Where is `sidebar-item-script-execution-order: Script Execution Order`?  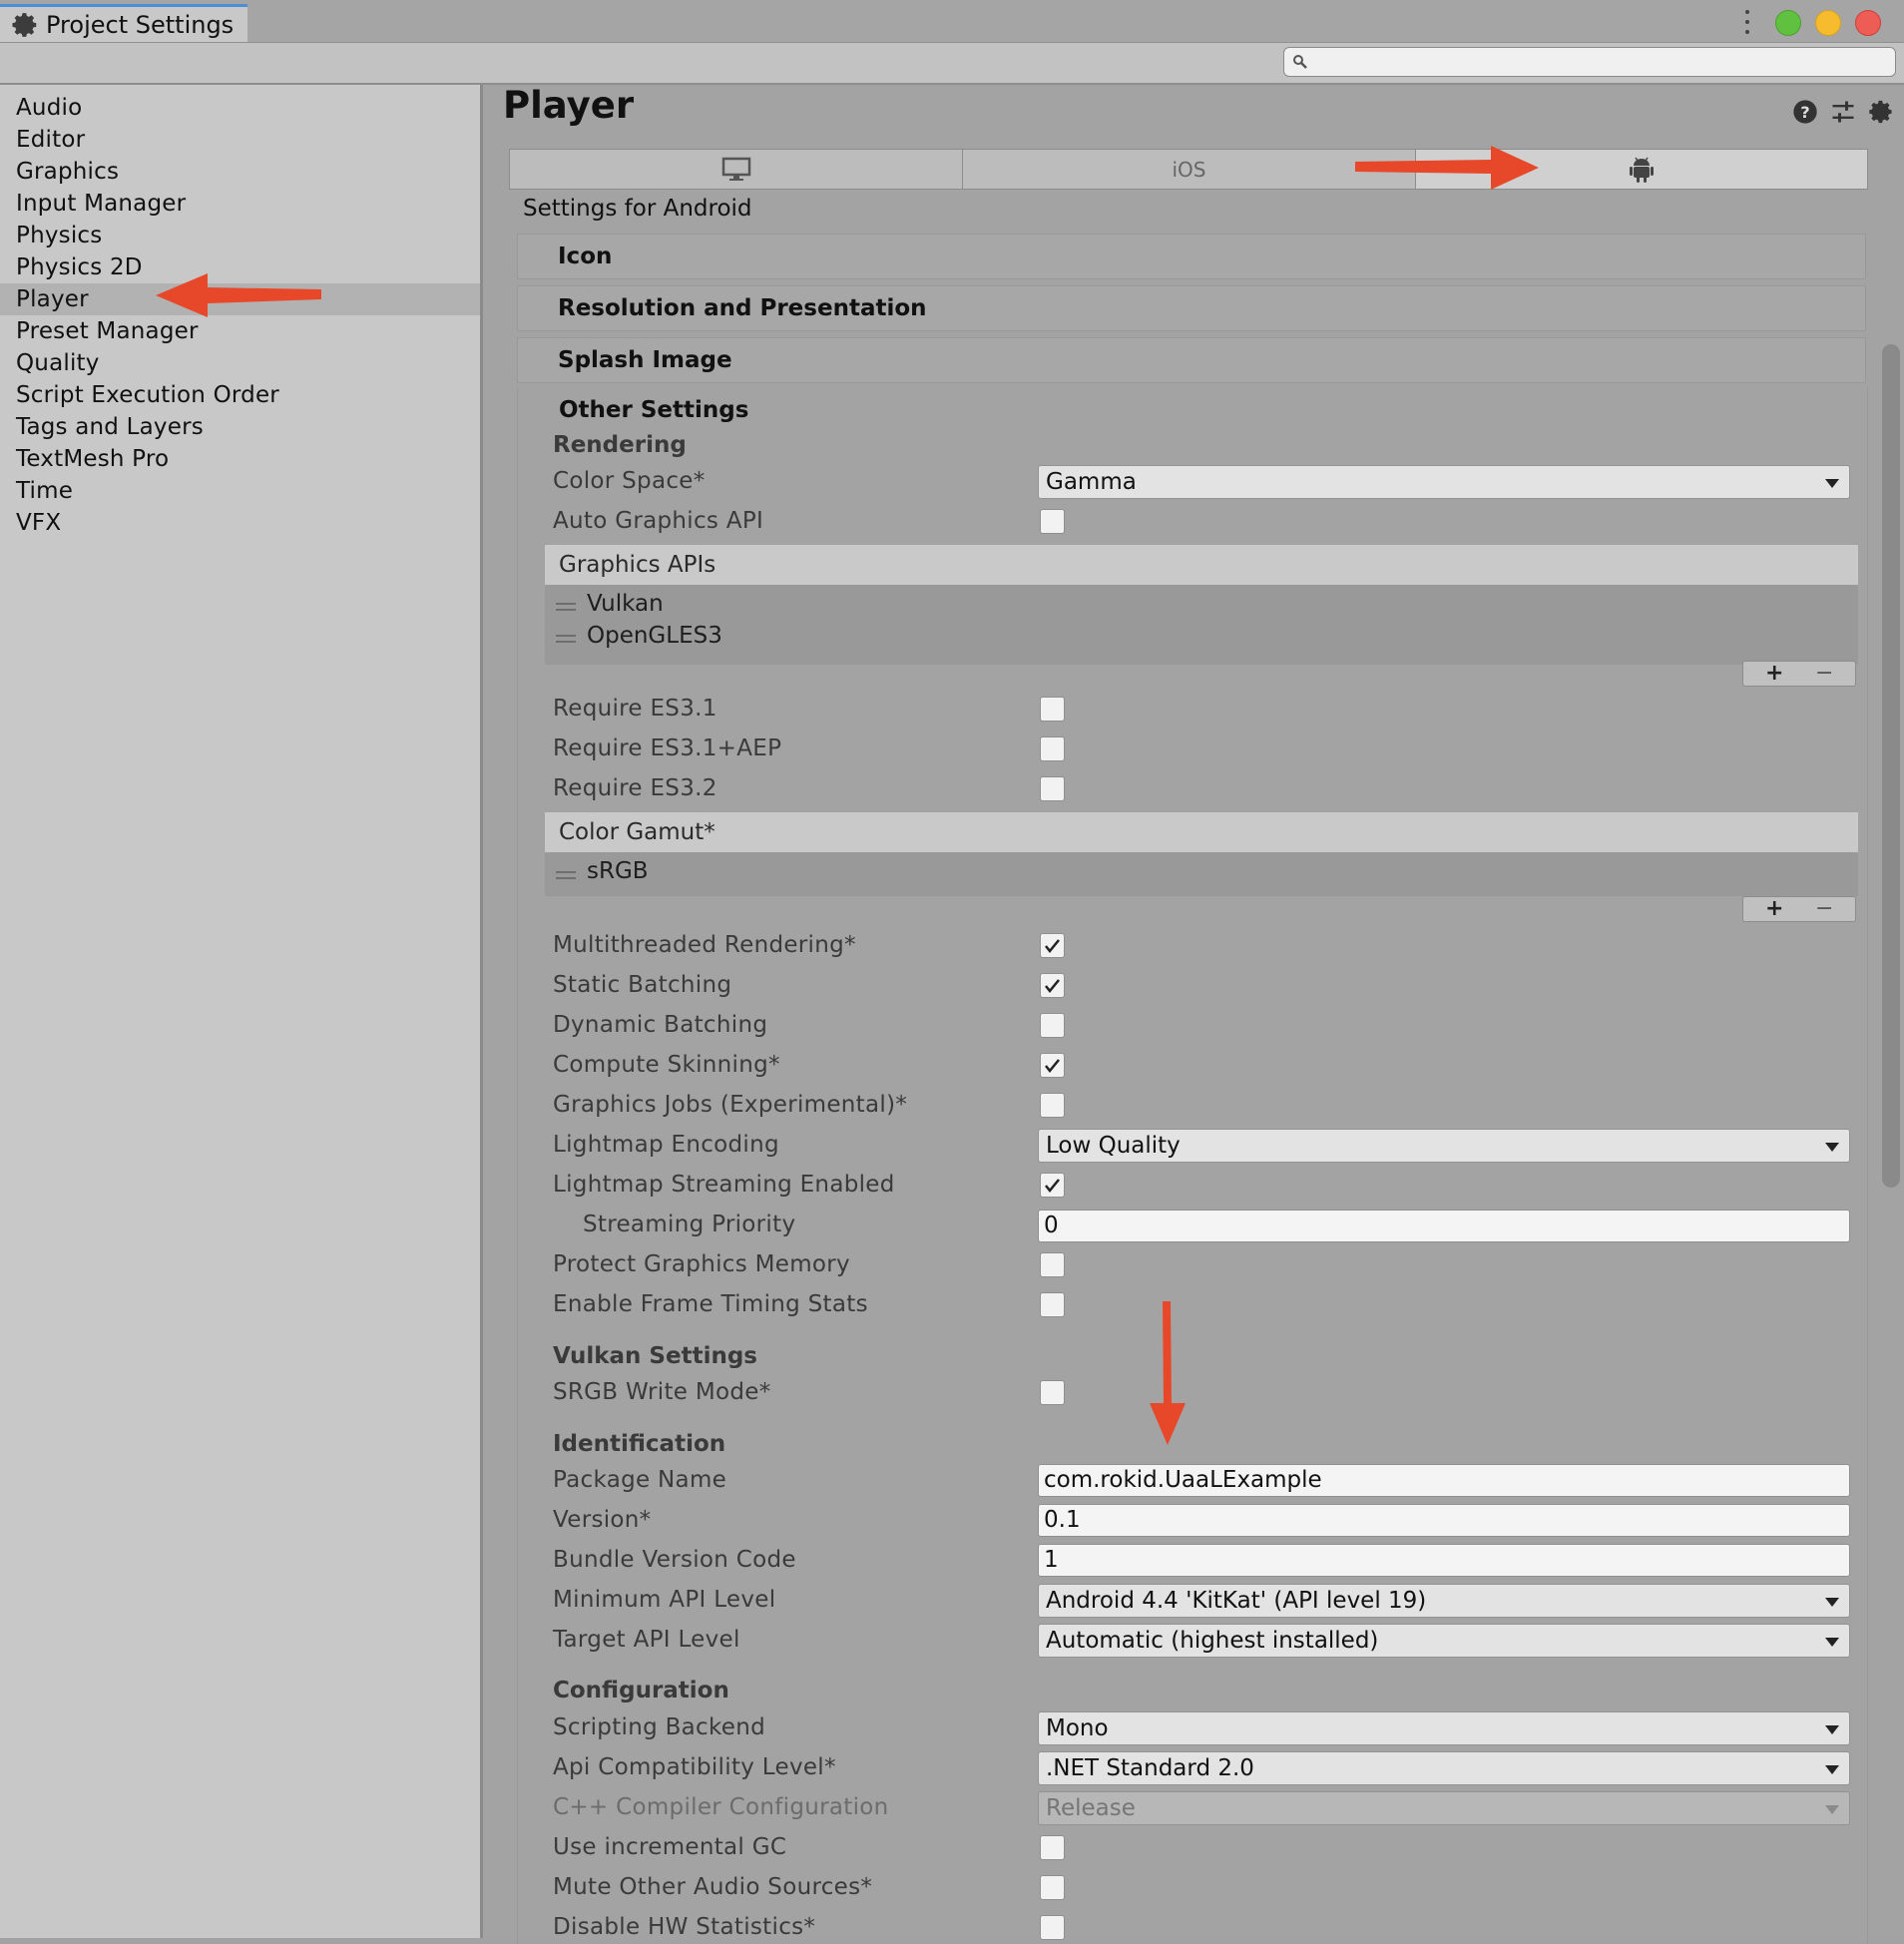 sidebar-item-script-execution-order: Script Execution Order is located at coordinates (240, 395).